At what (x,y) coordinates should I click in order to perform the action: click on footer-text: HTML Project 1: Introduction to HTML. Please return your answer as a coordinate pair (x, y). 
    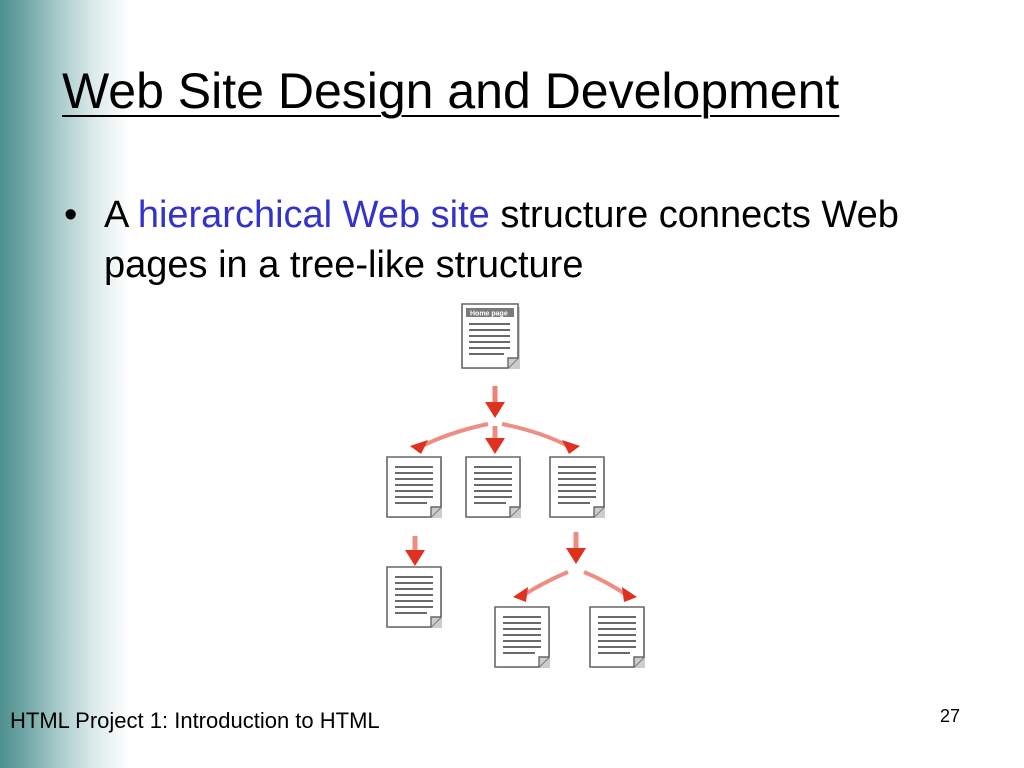
    Looking at the image, I should click on (195, 720).